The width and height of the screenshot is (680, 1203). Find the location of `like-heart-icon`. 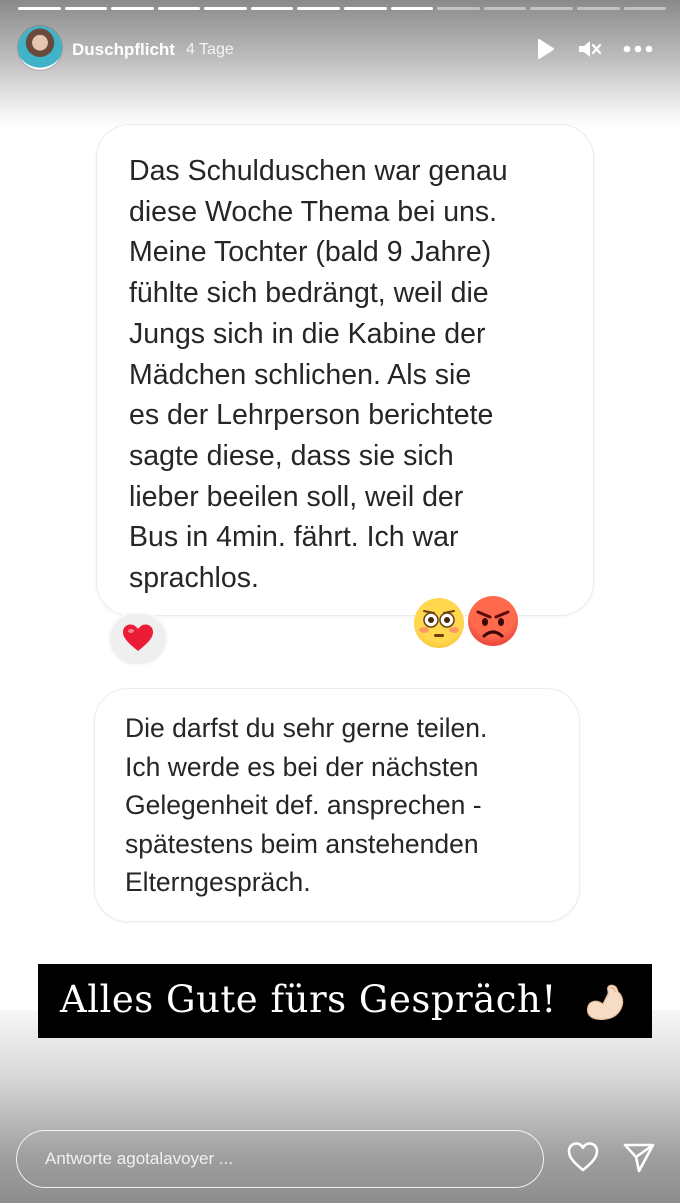

like-heart-icon is located at coordinates (583, 1157).